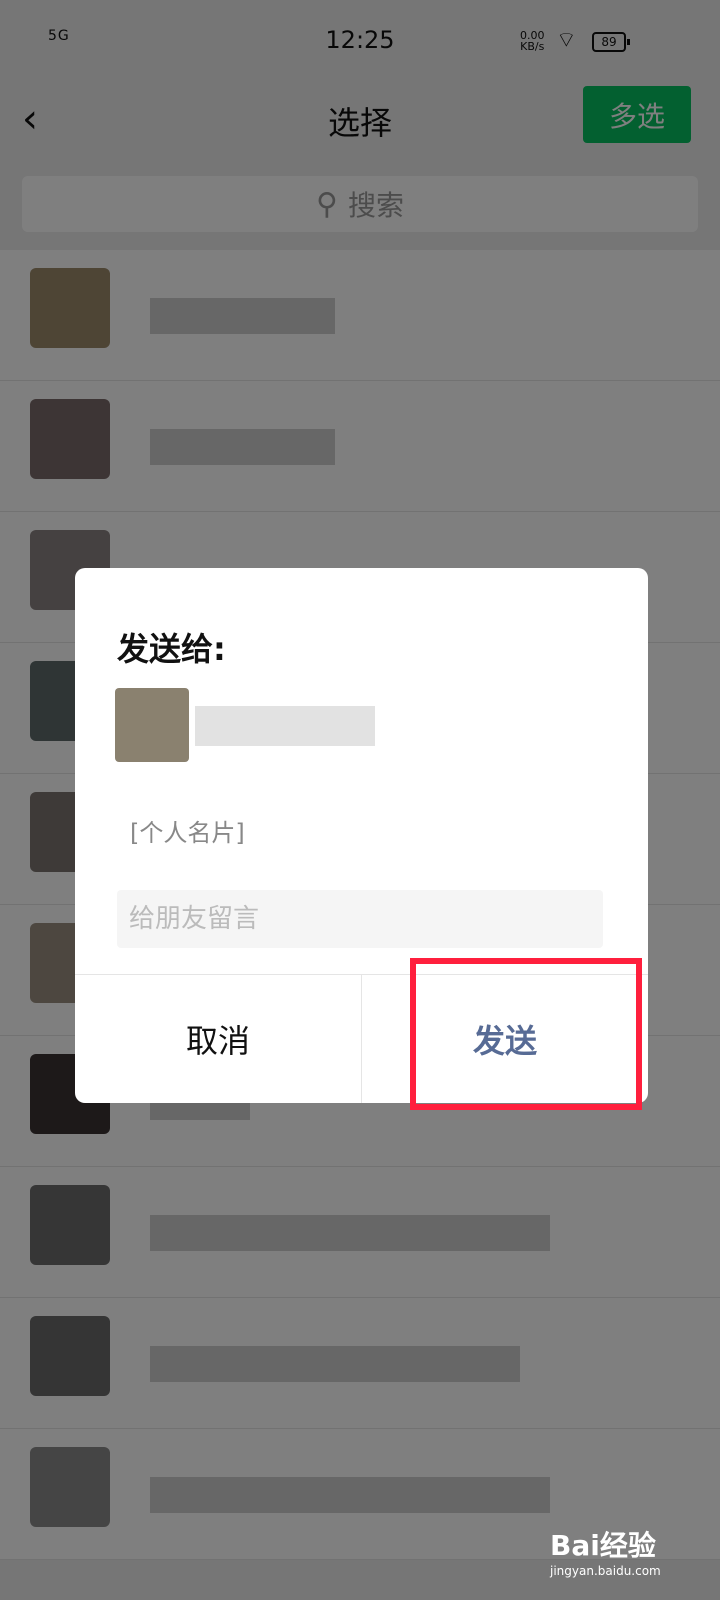 This screenshot has width=720, height=1600. What do you see at coordinates (526, 1034) in the screenshot?
I see `send-highlight-box` at bounding box center [526, 1034].